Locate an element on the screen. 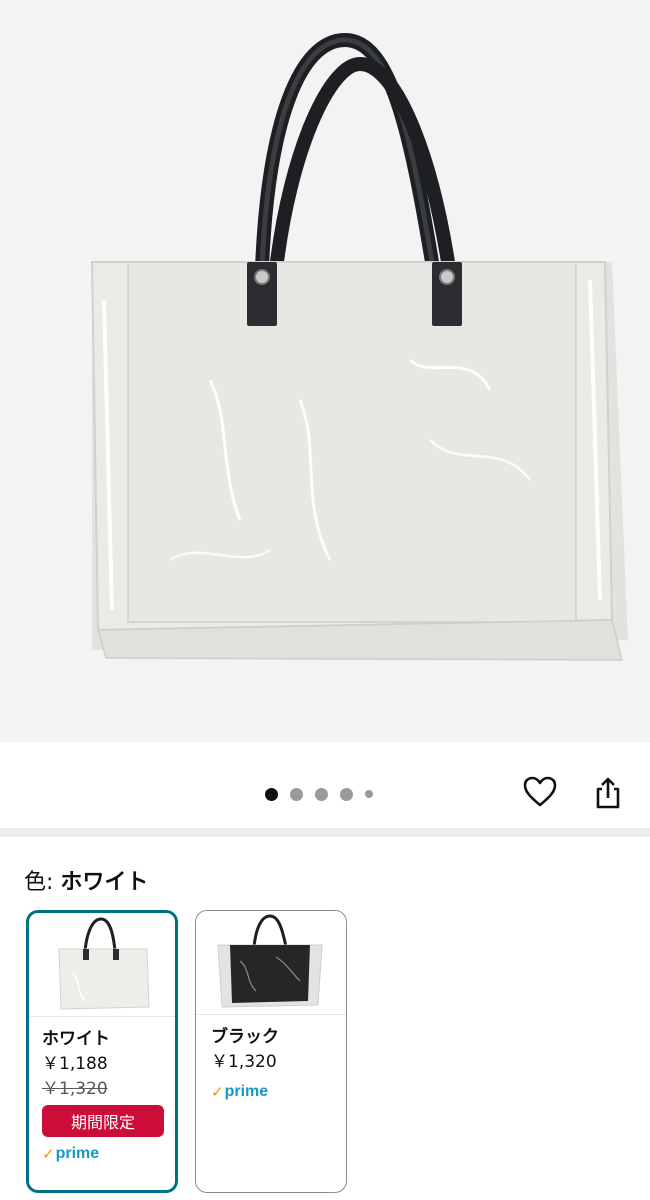 The height and width of the screenshot is (1200, 650). limited-time-deal-badge: 期間限定 is located at coordinates (103, 1121).